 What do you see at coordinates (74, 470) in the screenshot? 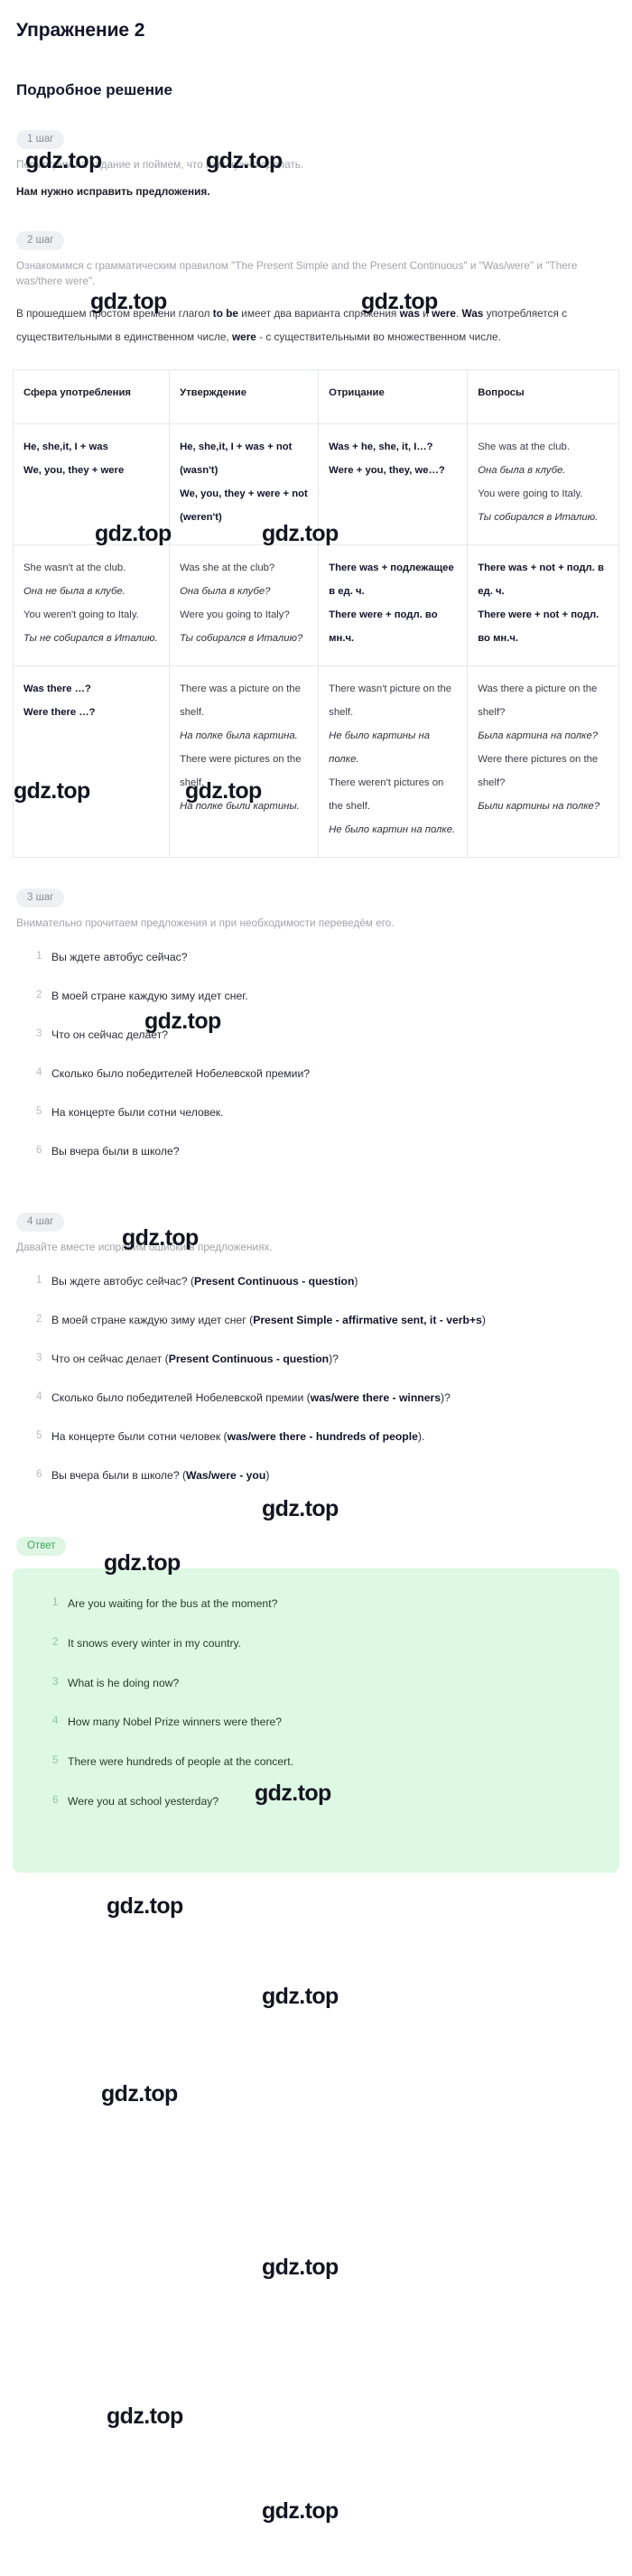
I see `table-cell-line: We, you, they + were` at bounding box center [74, 470].